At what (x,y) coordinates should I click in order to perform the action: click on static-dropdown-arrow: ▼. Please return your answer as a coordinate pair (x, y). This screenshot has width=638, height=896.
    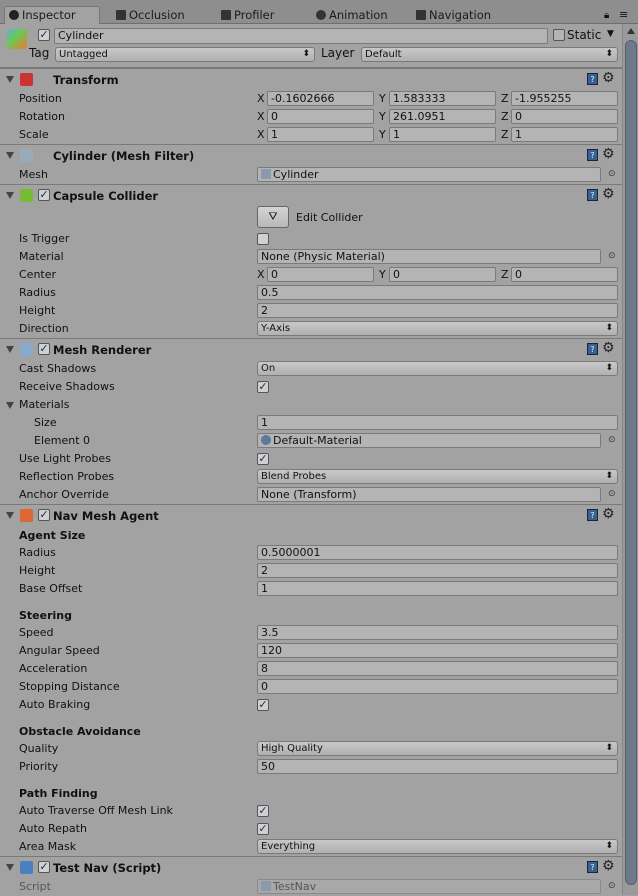
    Looking at the image, I should click on (610, 34).